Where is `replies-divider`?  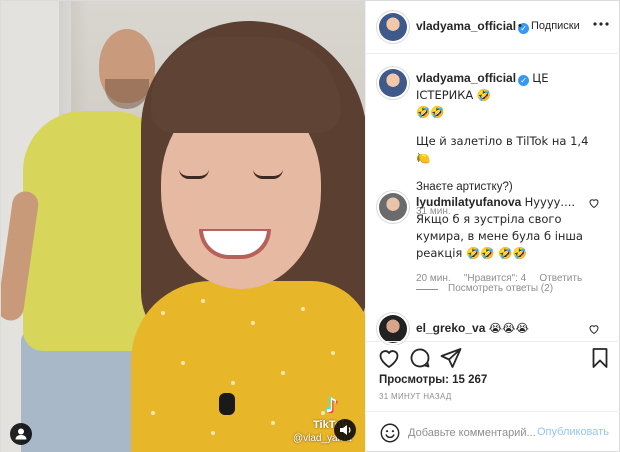
replies-divider is located at coordinates (427, 289).